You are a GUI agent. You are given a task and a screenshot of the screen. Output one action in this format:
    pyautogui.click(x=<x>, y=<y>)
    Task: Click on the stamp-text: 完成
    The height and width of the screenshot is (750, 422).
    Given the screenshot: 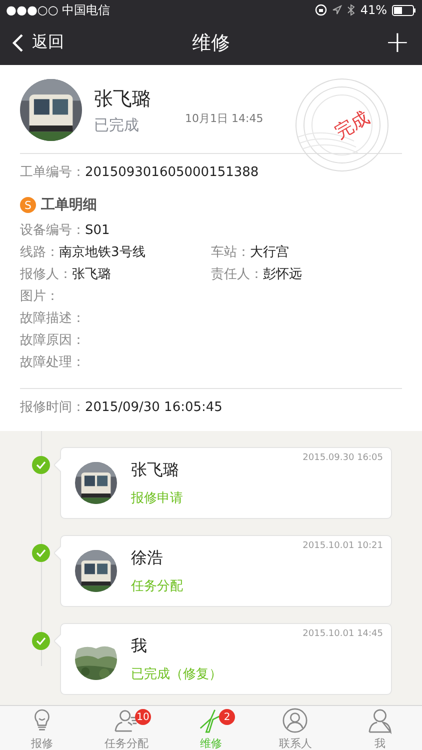 What is the action you would take?
    pyautogui.click(x=352, y=125)
    